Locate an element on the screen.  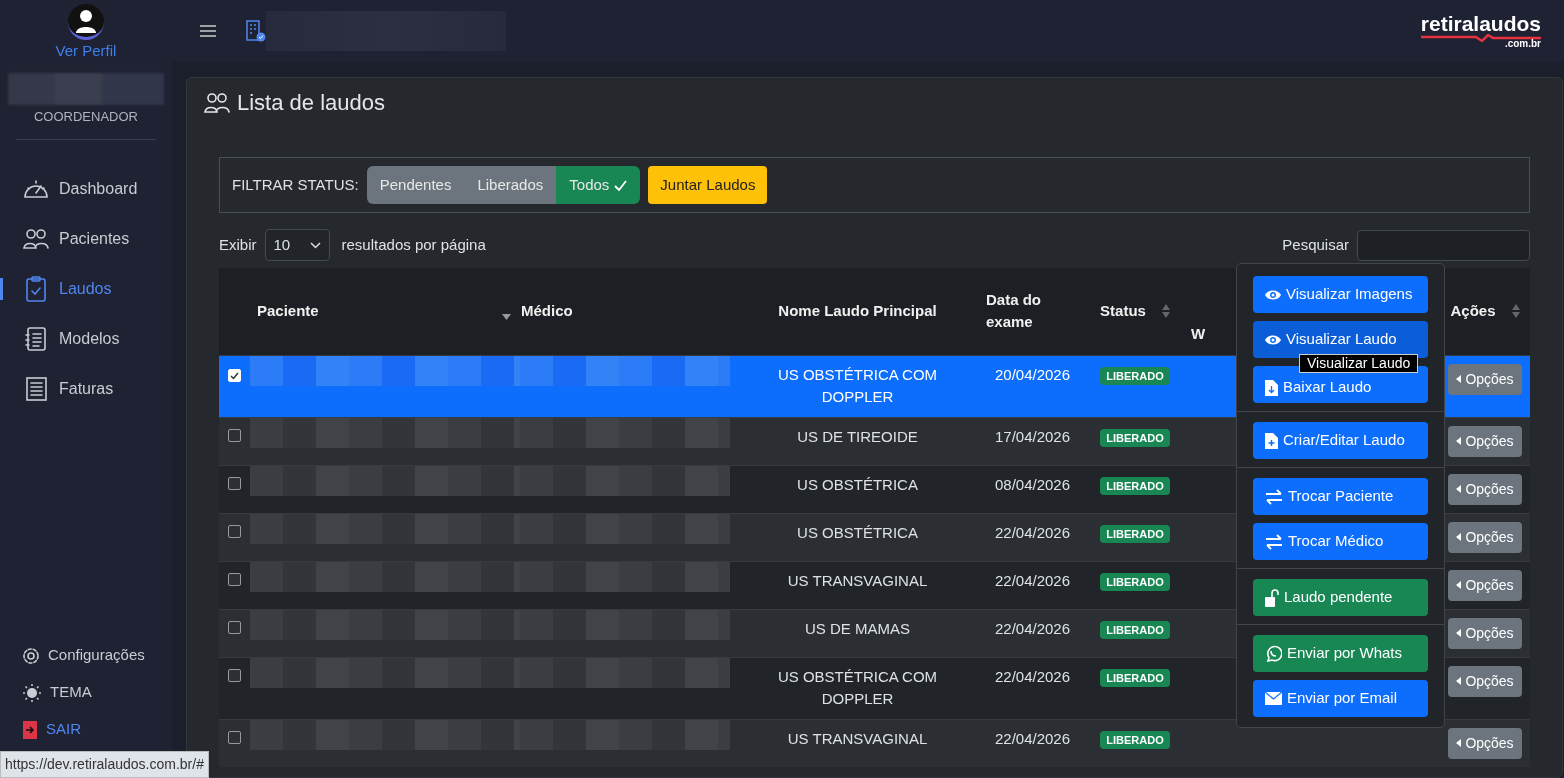
building-icon is located at coordinates (256, 31).